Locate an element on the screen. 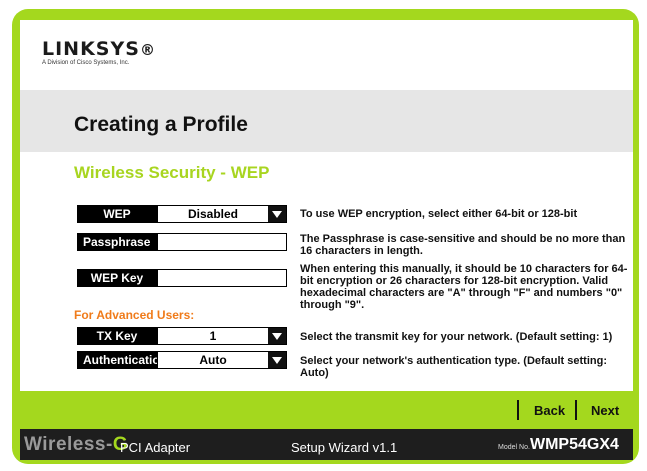  wep-key-input is located at coordinates (222, 278).